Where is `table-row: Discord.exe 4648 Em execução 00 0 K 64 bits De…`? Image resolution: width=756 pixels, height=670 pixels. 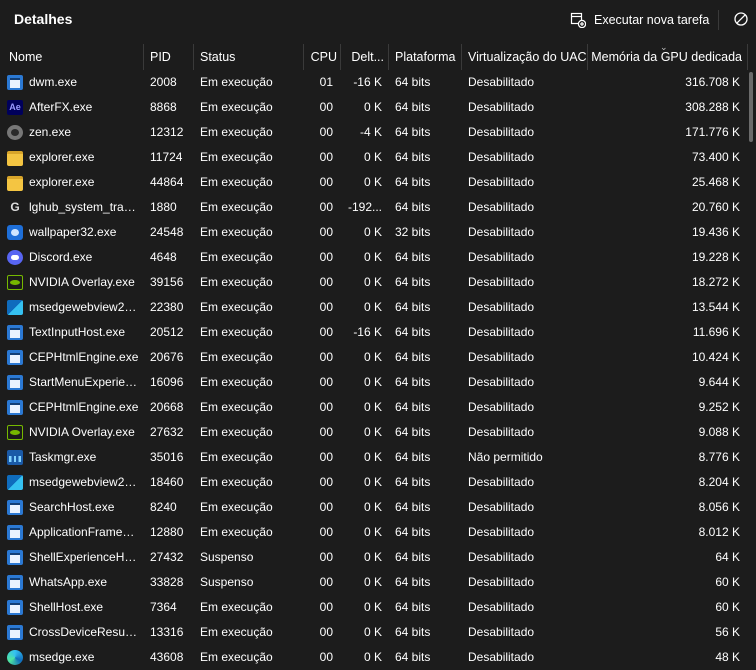 table-row: Discord.exe 4648 Em execução 00 0 K 64 bits De… is located at coordinates (373, 257).